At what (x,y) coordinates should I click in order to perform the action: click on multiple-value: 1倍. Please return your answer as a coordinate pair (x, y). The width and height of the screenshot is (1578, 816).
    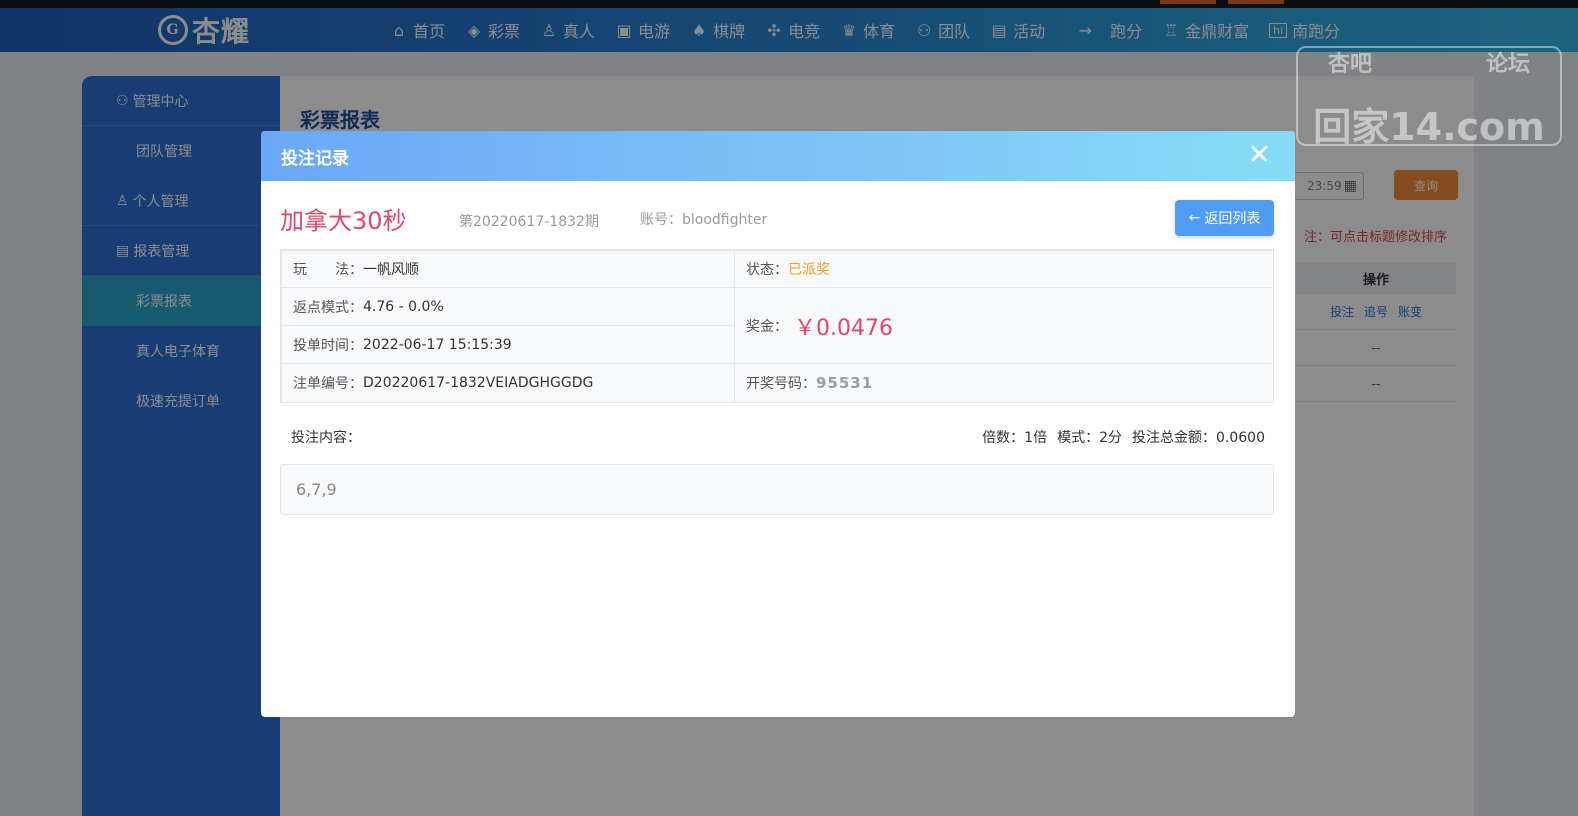
    Looking at the image, I should click on (1036, 438).